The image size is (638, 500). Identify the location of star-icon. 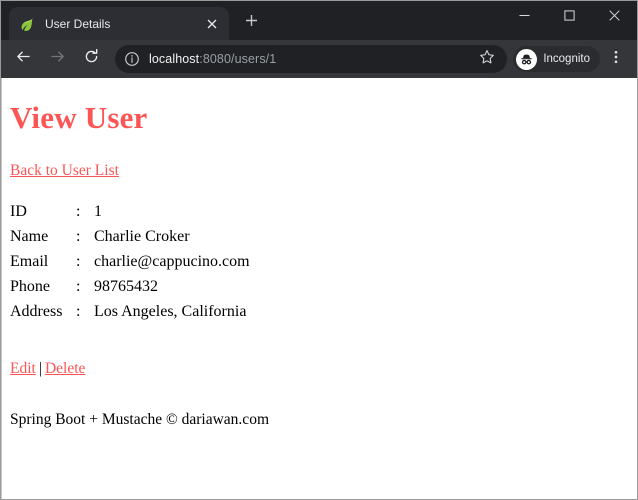
(487, 59).